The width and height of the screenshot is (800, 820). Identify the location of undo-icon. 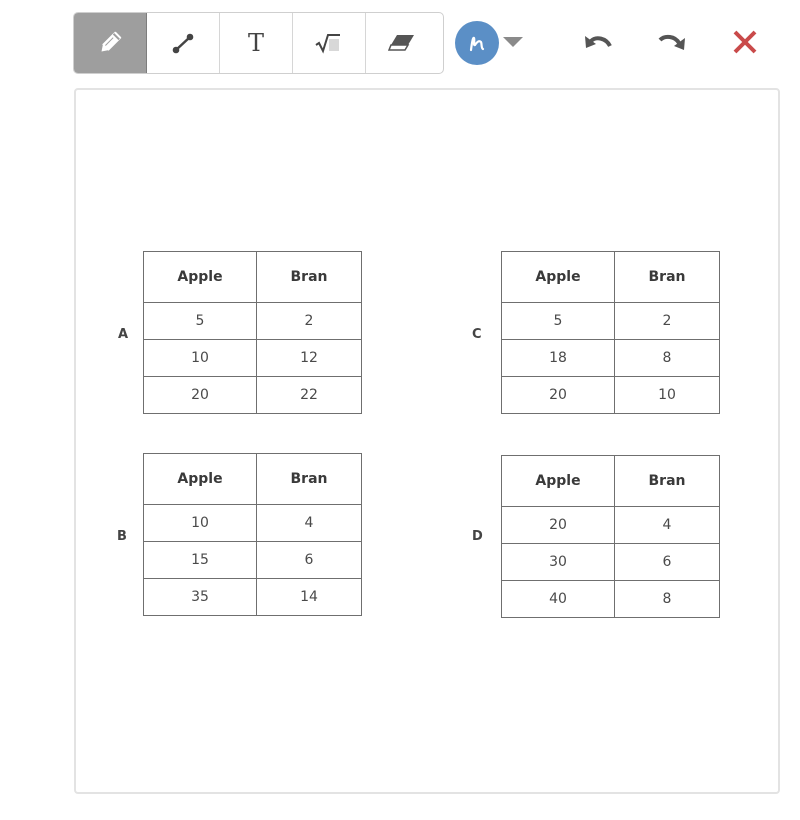
(598, 42).